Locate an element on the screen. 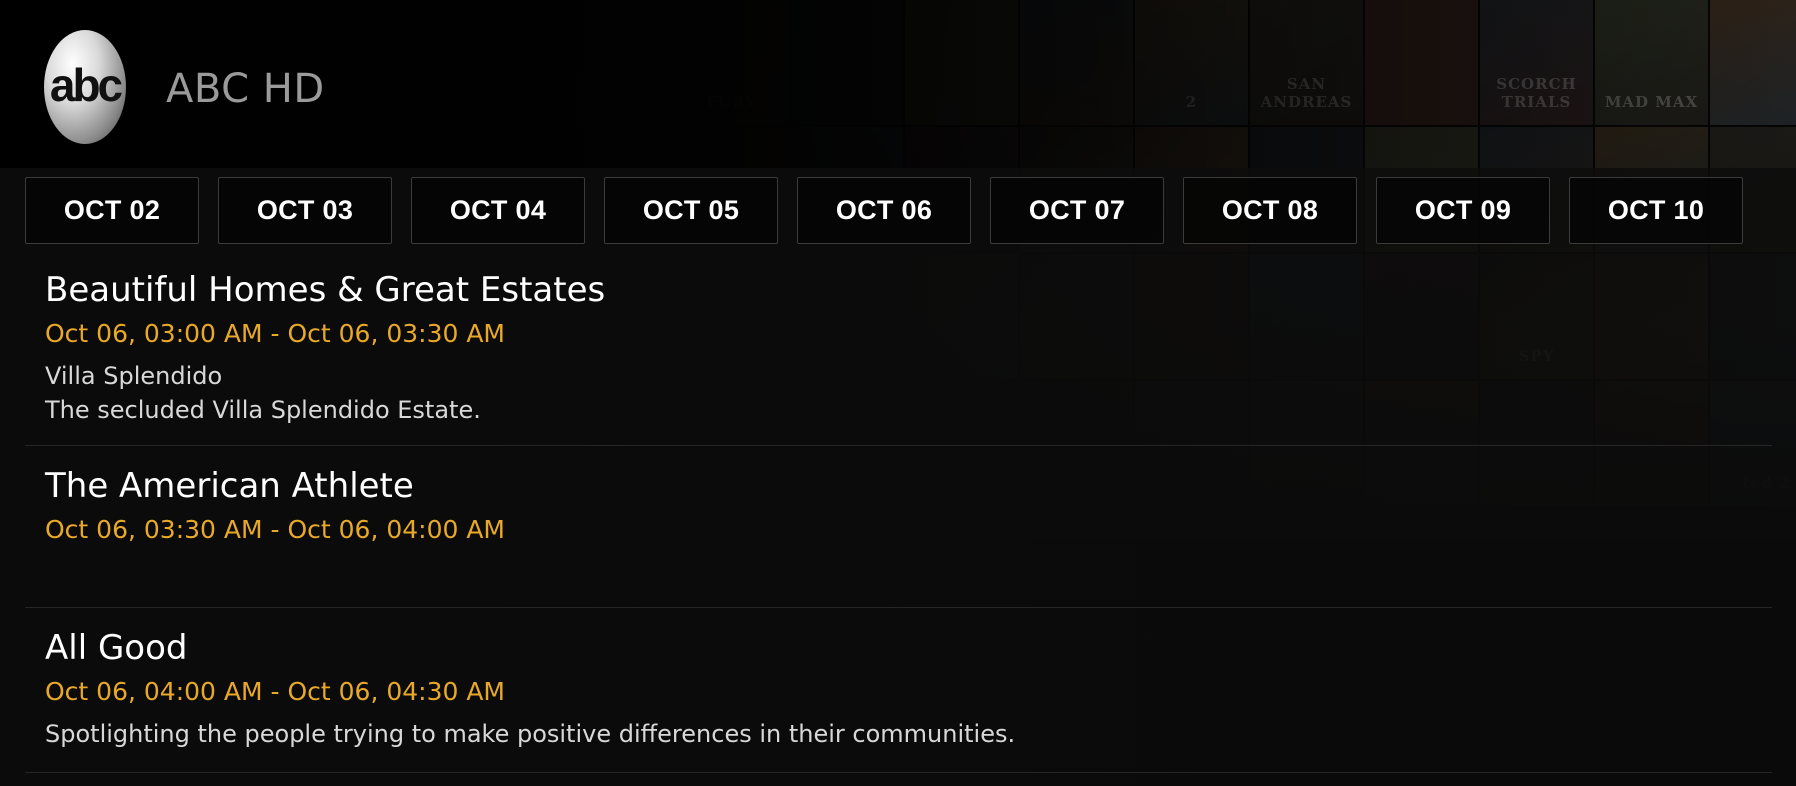  program-time: Oct 06, 04:00 AM - Oct 06, 04:30 AM is located at coordinates (275, 691).